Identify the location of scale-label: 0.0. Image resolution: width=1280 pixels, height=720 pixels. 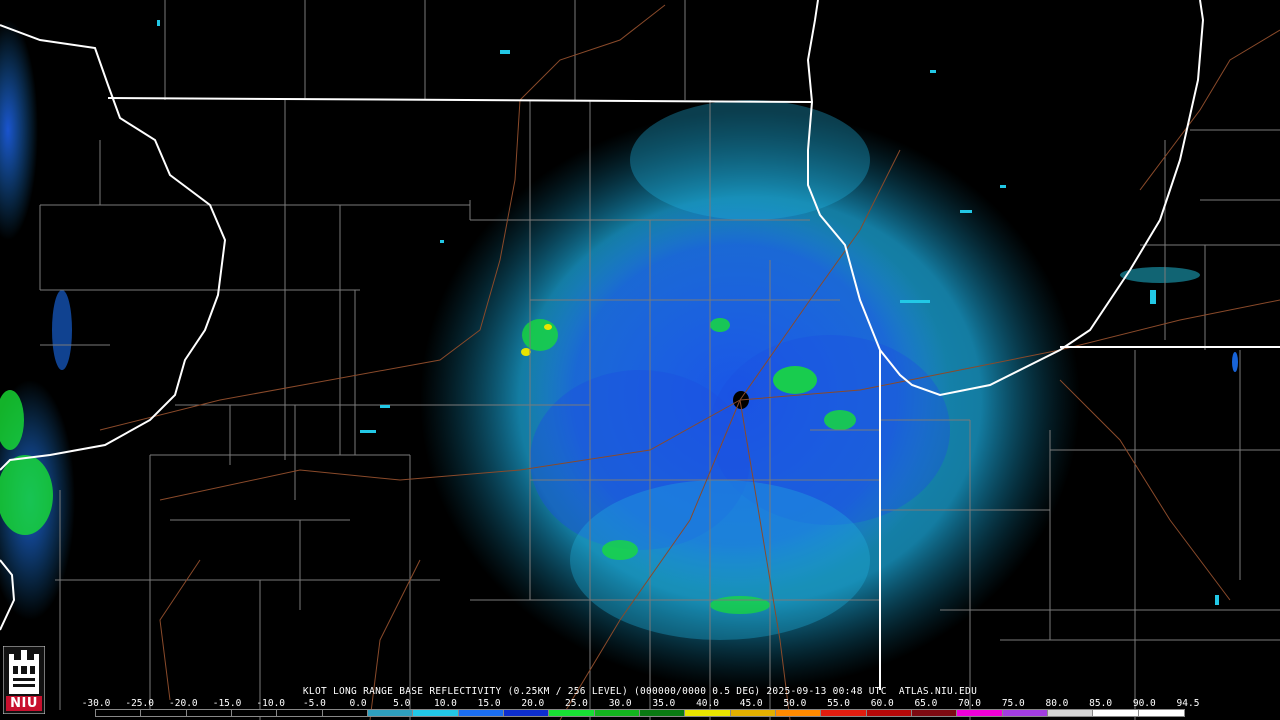
(358, 703).